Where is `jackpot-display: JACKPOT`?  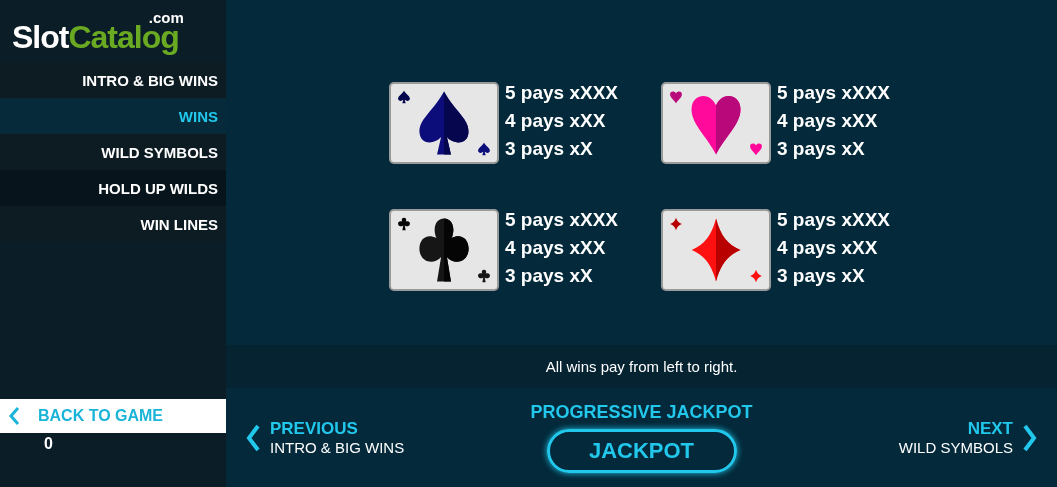
jackpot-display: JACKPOT is located at coordinates (641, 451).